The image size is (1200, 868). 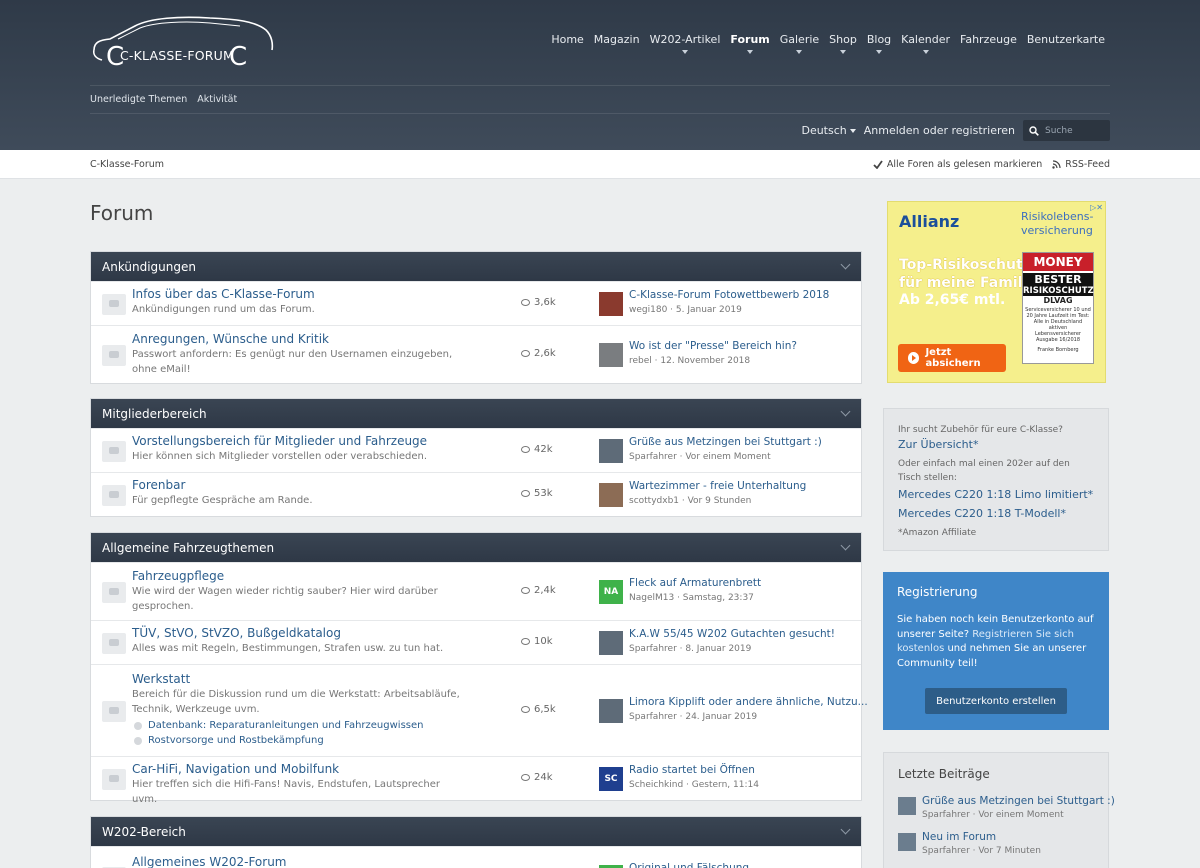 I want to click on last-post-title: Grüße aus Metzingen bei Stuttgart :), so click(x=725, y=442).